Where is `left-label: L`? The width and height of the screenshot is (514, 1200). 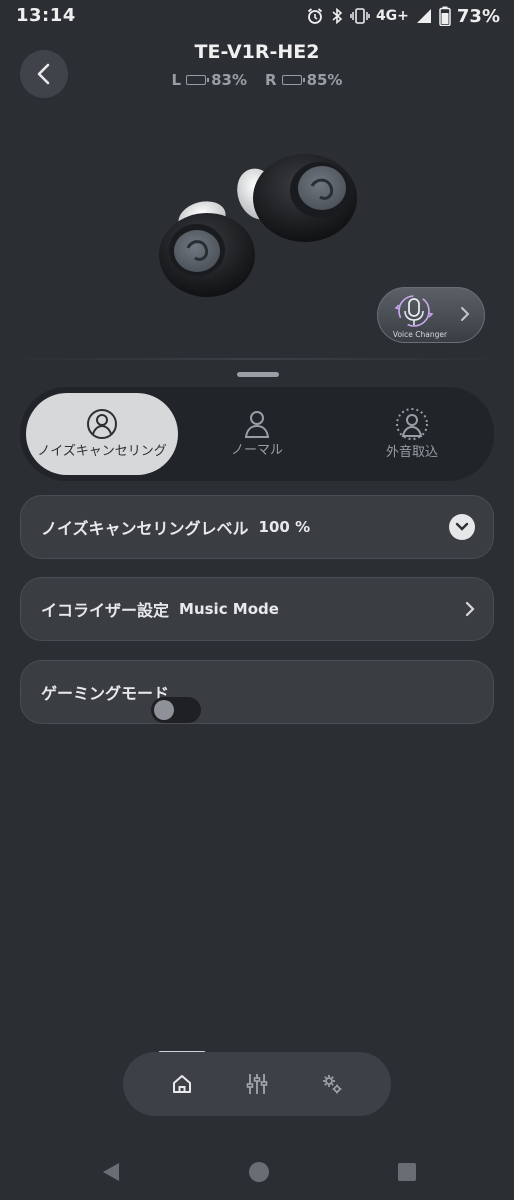
left-label: L is located at coordinates (176, 80).